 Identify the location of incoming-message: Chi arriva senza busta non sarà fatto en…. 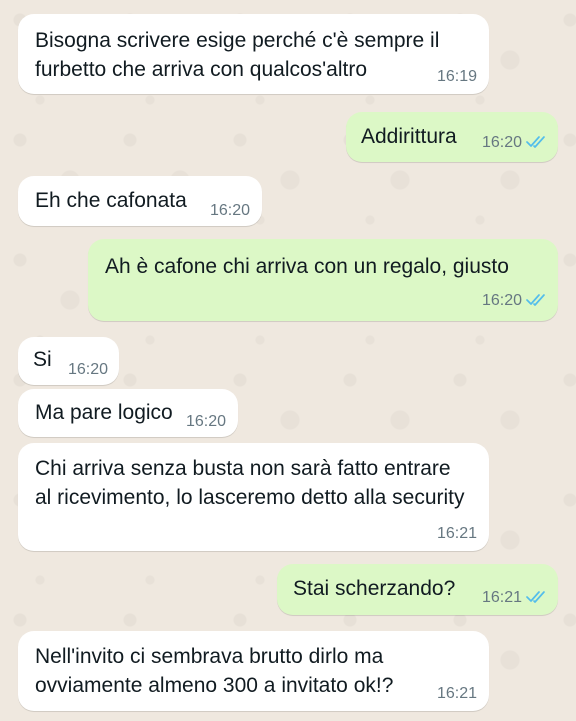
(253, 497).